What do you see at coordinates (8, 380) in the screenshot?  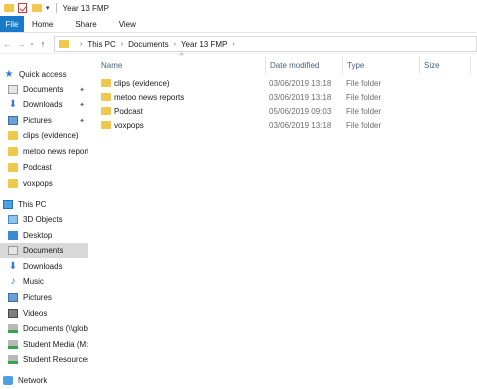 I see `network-icon` at bounding box center [8, 380].